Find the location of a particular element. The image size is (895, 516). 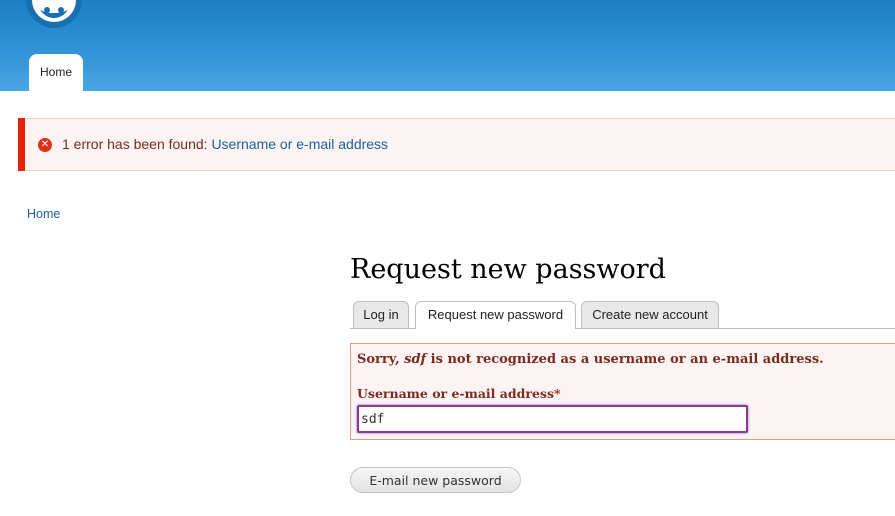

tab-request-new-password: Request new password is located at coordinates (495, 315).